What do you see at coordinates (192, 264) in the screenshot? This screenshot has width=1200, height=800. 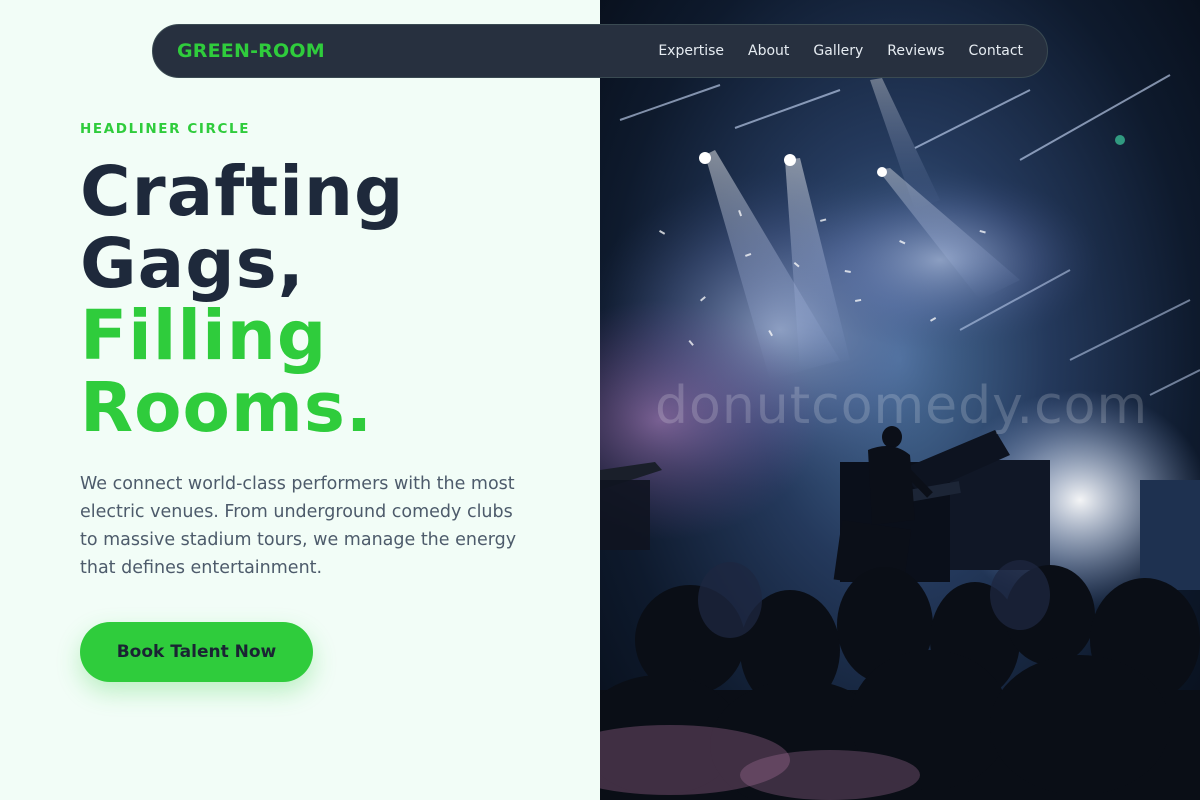 I see `headline-line-2: Gags,` at bounding box center [192, 264].